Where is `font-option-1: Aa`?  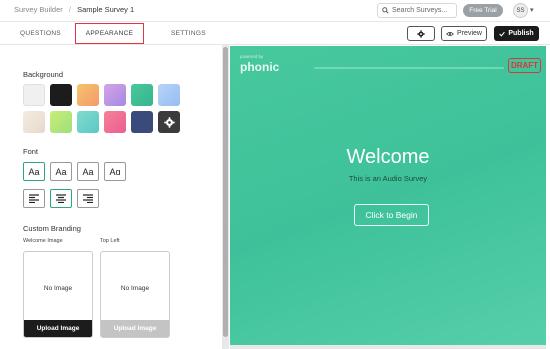
font-option-1: Aa is located at coordinates (34, 171).